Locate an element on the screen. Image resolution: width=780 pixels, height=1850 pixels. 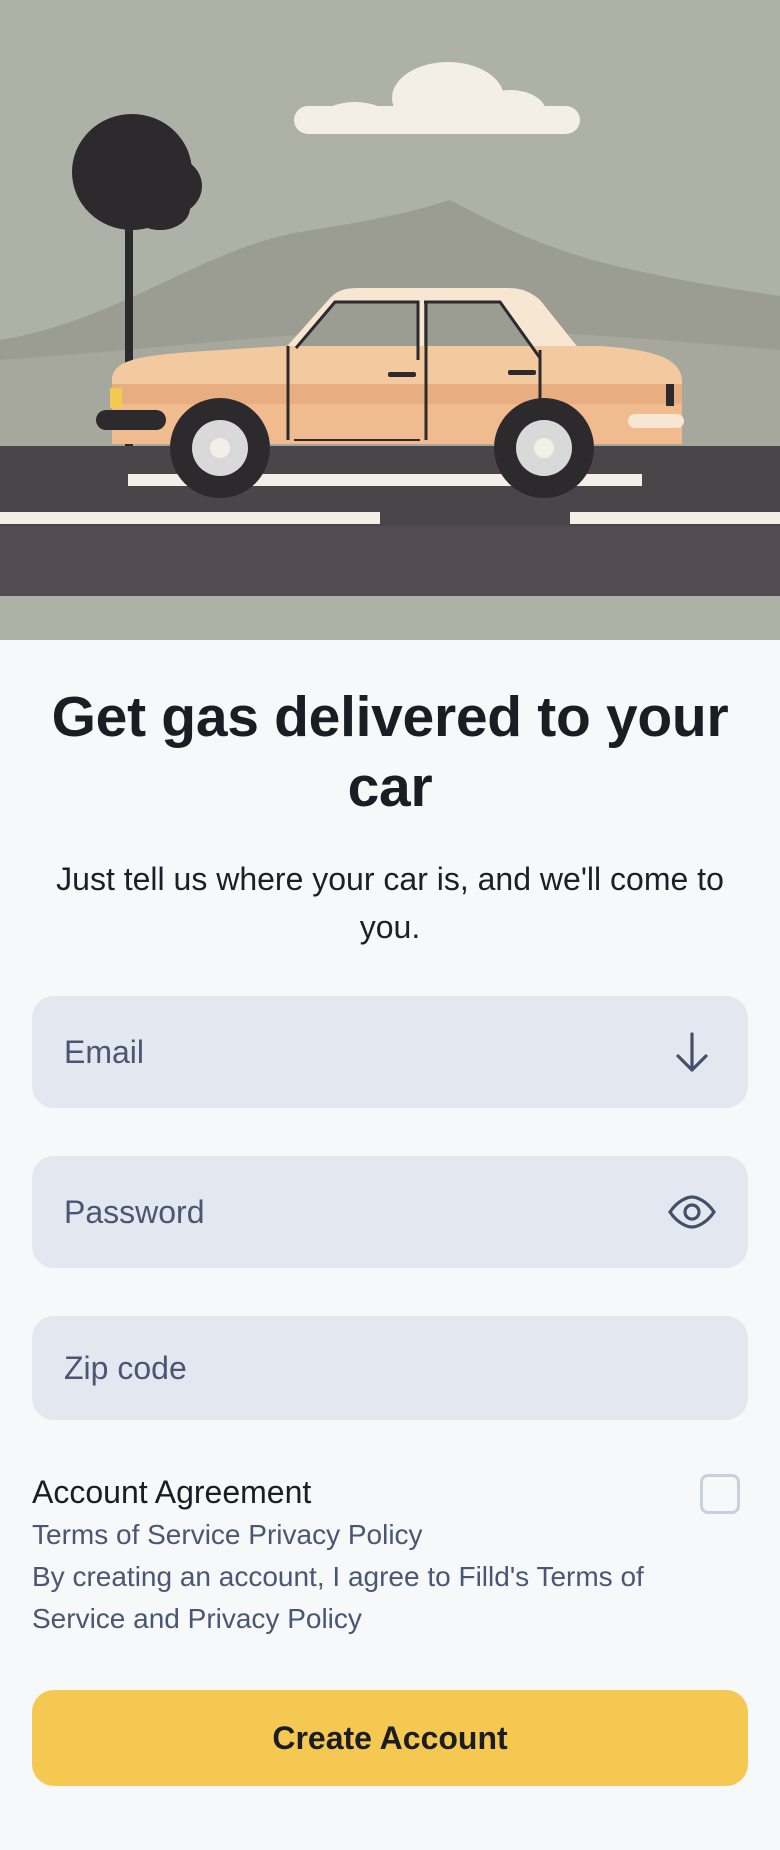
email-field is located at coordinates (390, 1052).